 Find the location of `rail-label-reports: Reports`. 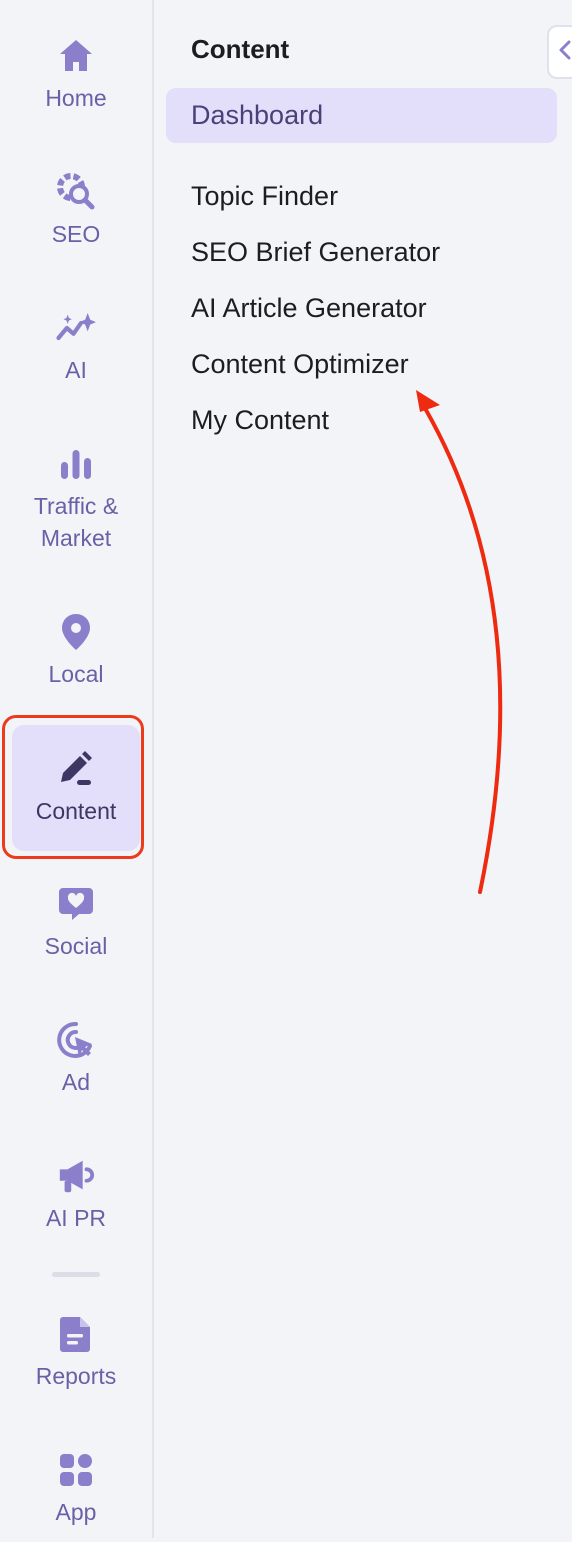

rail-label-reports: Reports is located at coordinates (76, 1376).